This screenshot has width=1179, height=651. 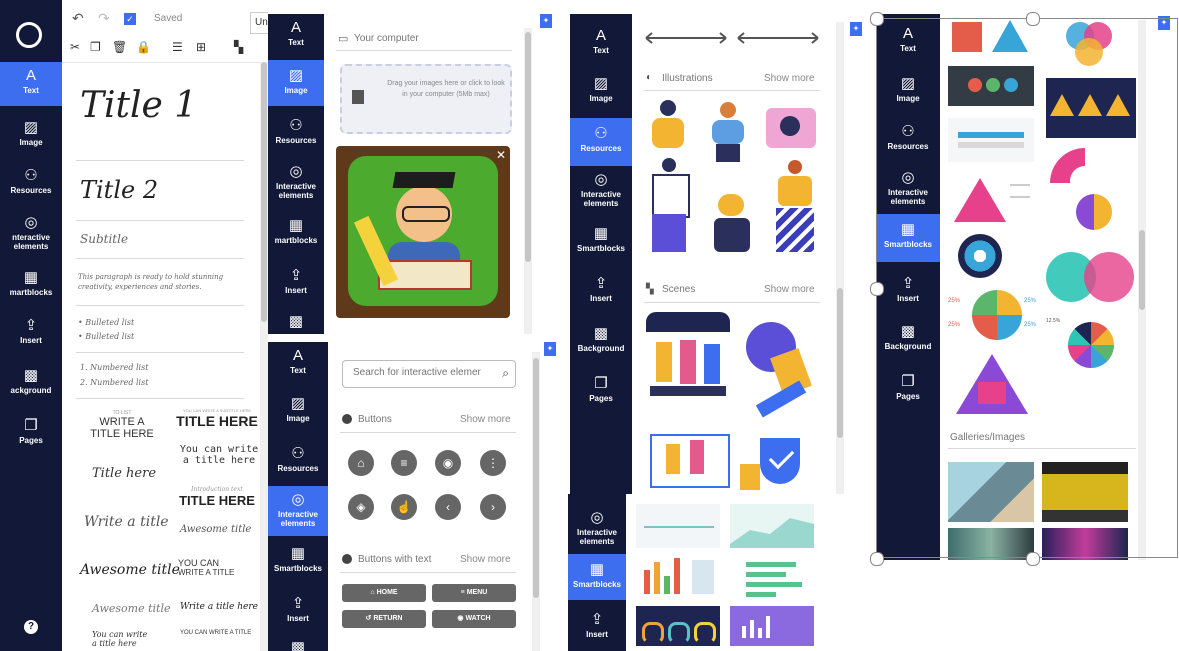 What do you see at coordinates (201, 47) in the screenshot?
I see `align-icon: ⊞` at bounding box center [201, 47].